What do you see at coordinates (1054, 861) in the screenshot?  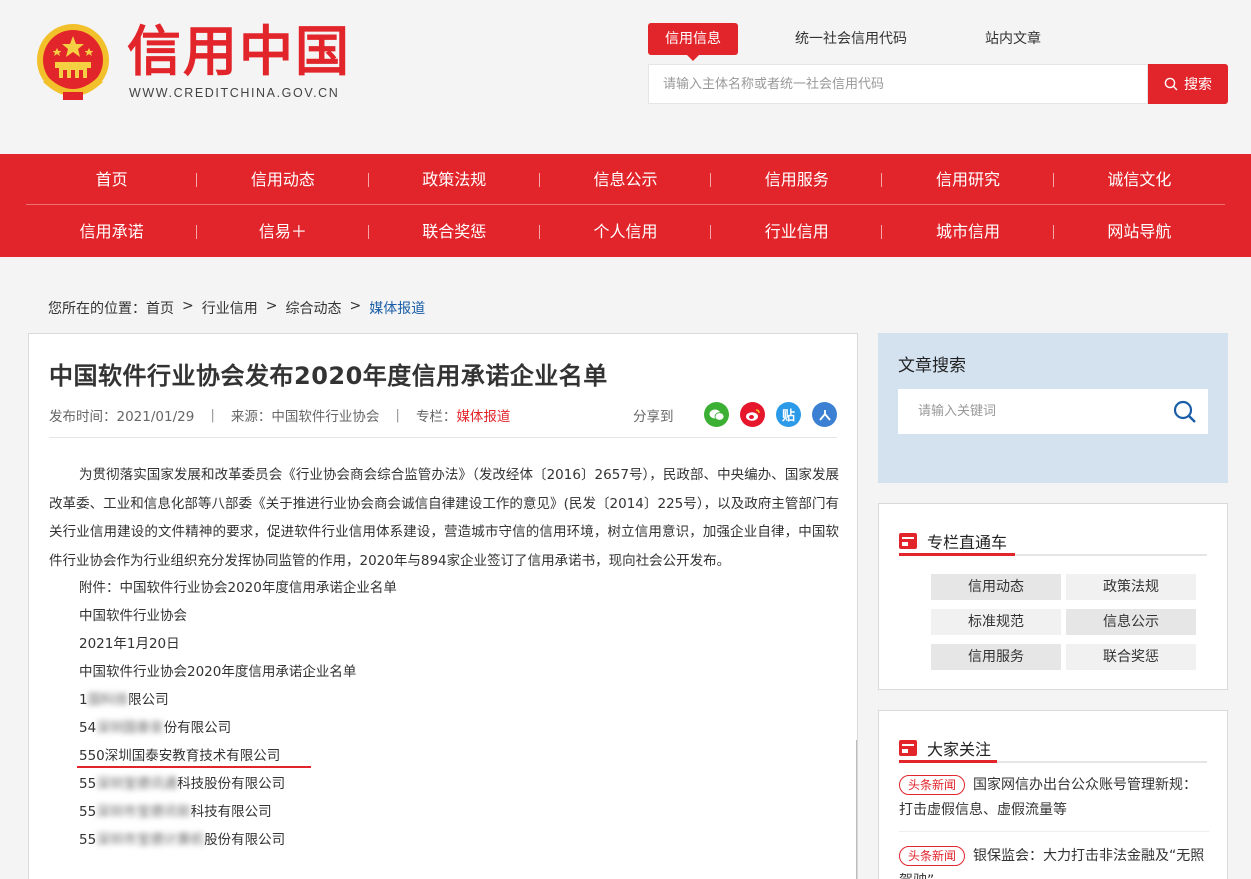 I see `news-item: 头条新闻银保监会：大力打击非法金融及“无照驾驶”` at bounding box center [1054, 861].